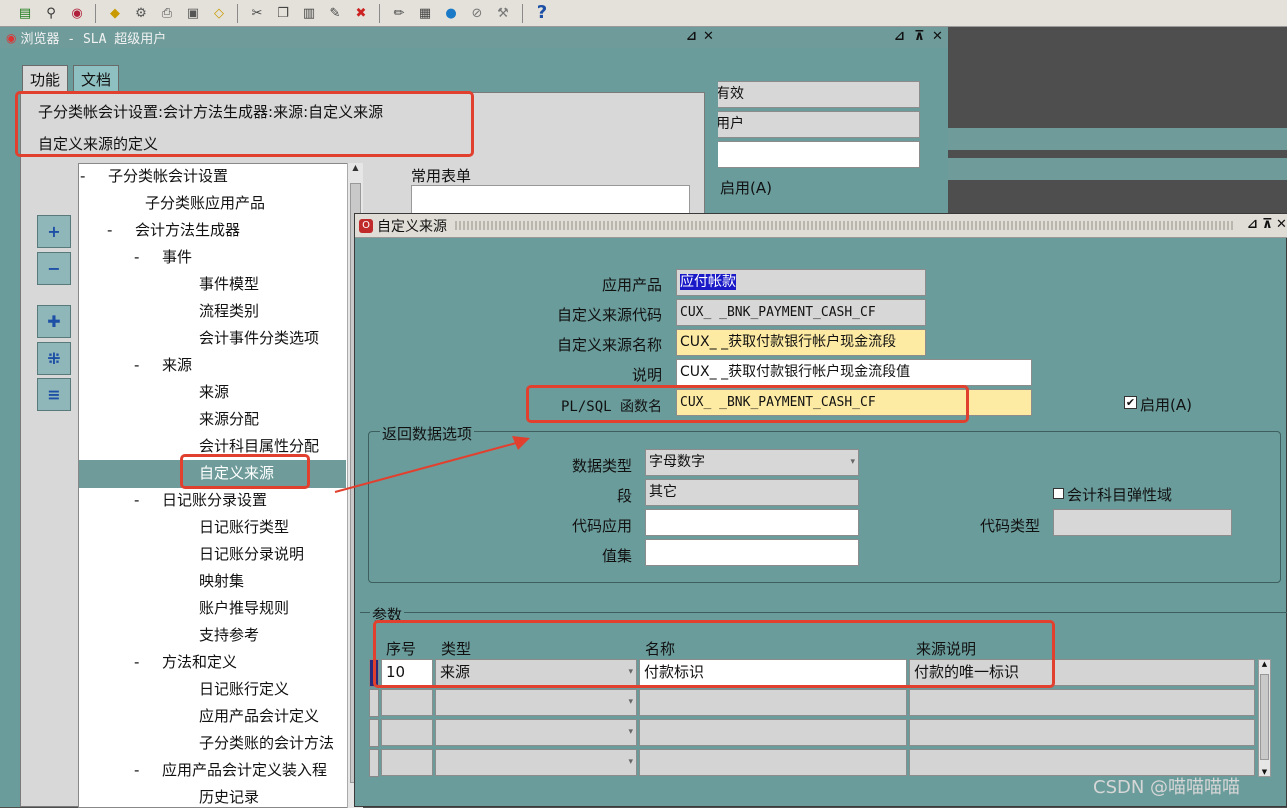  Describe the element at coordinates (229, 797) in the screenshot. I see `tree-item: 历史记录` at that location.